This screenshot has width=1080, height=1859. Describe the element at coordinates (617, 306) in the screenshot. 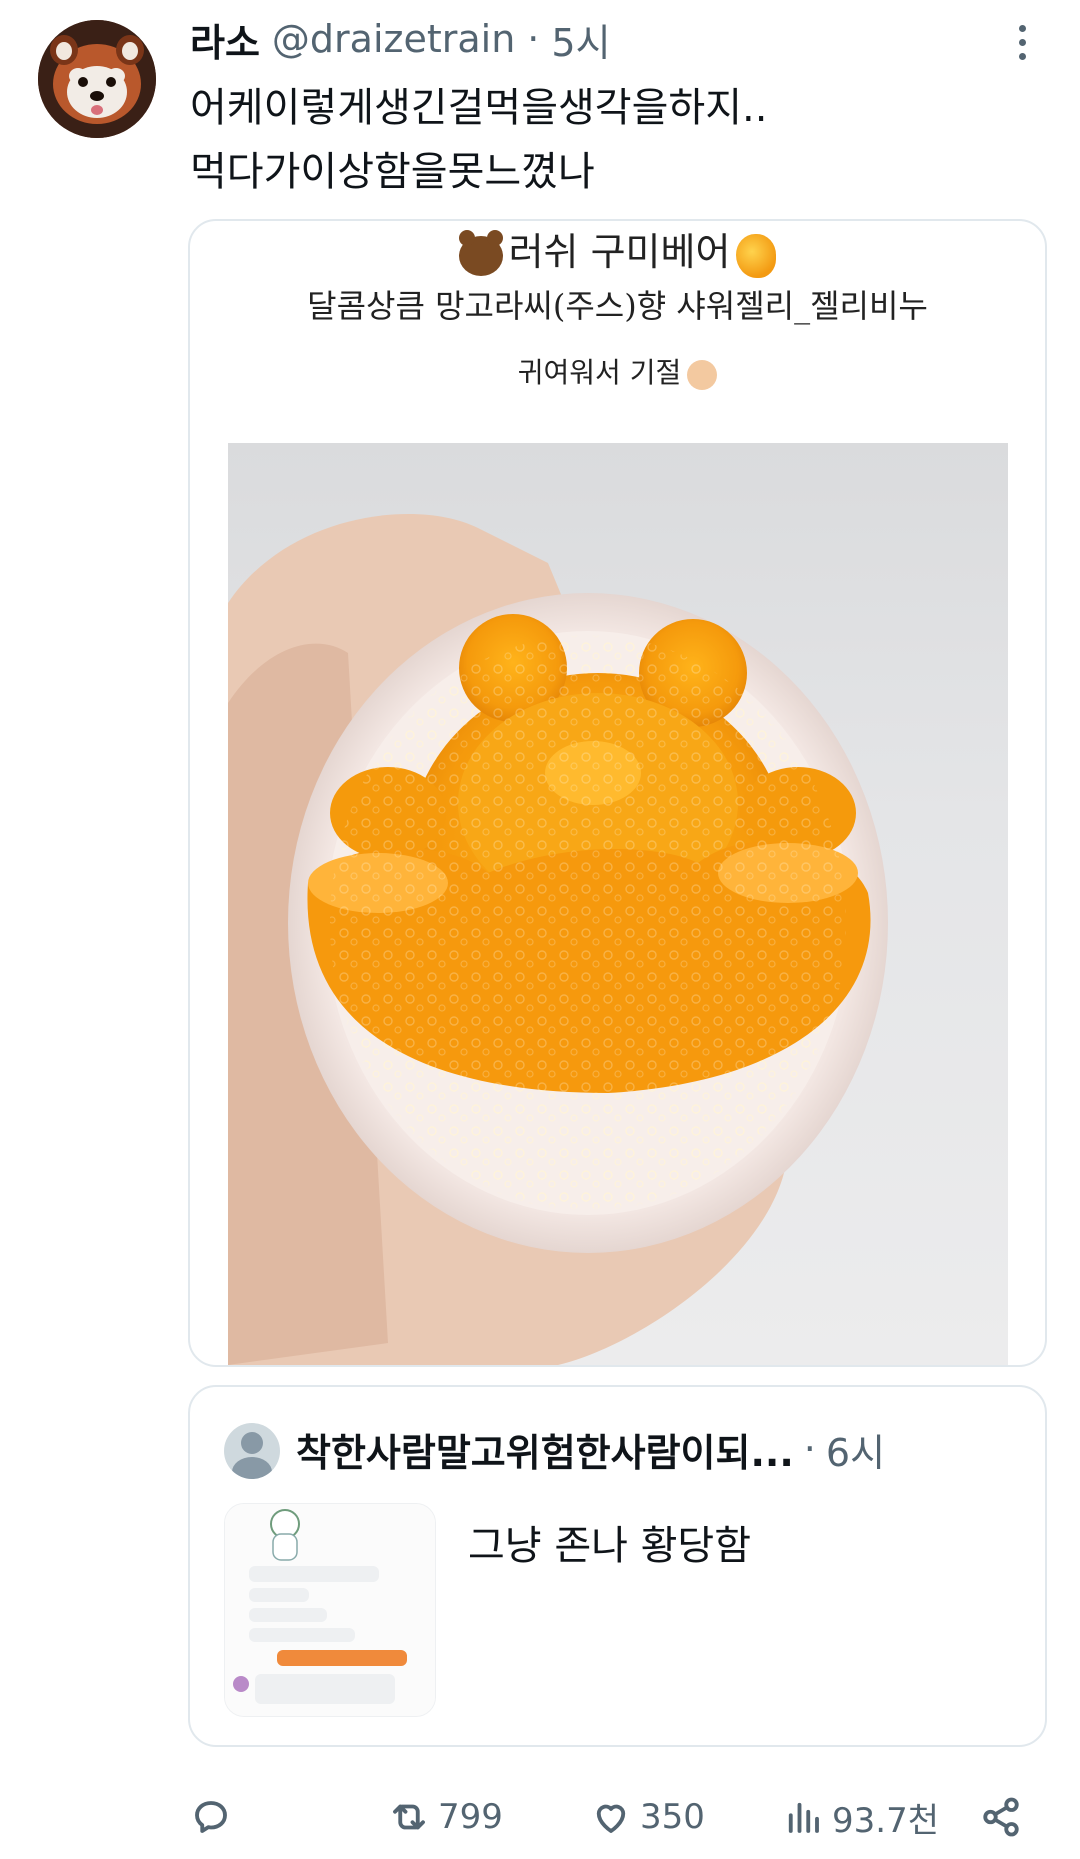

I see `caption-line-2: 달콤상큼 망고라씨(주스)향 샤워젤리_젤리비누` at that location.